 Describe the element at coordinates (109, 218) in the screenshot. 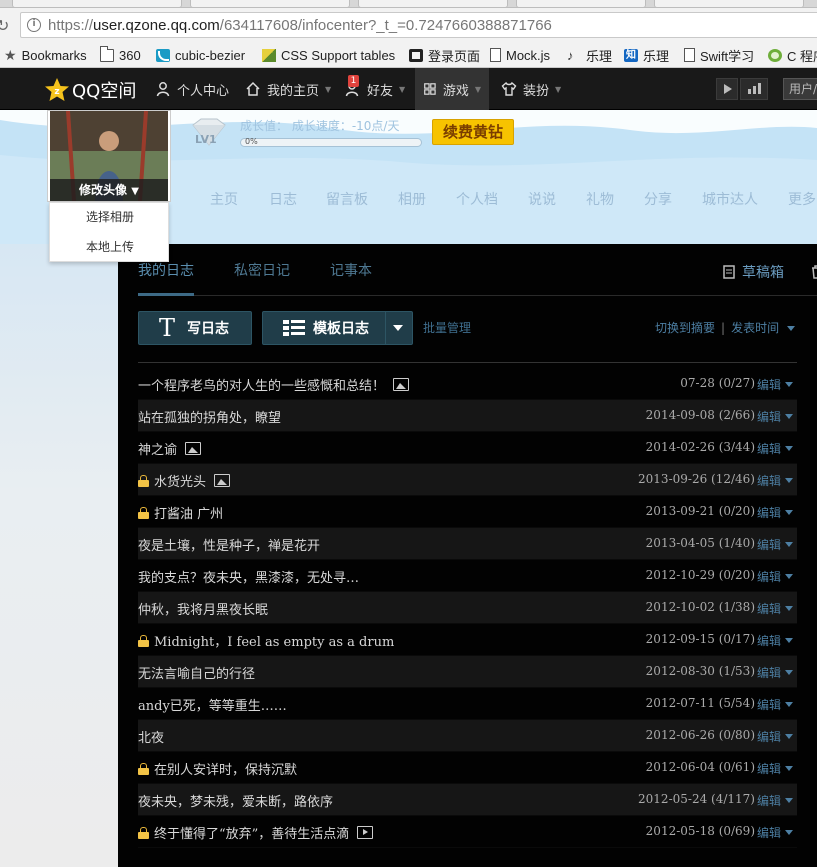

I see `menu-item-choose-album: 选择相册` at that location.